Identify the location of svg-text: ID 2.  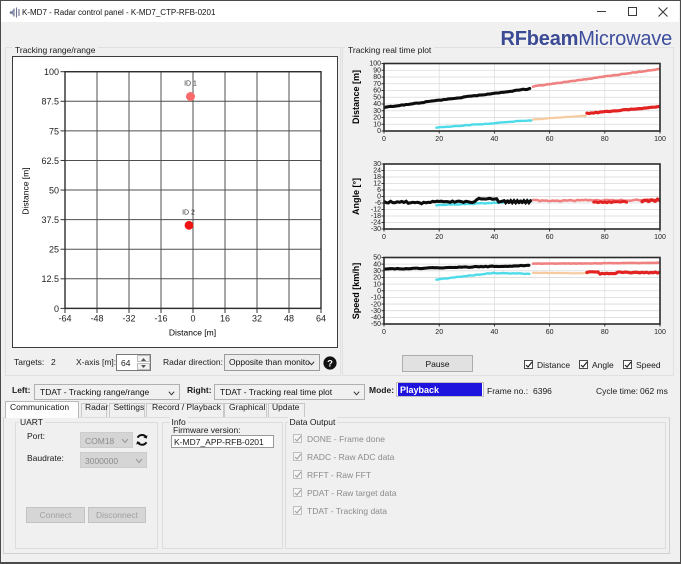
(188, 212).